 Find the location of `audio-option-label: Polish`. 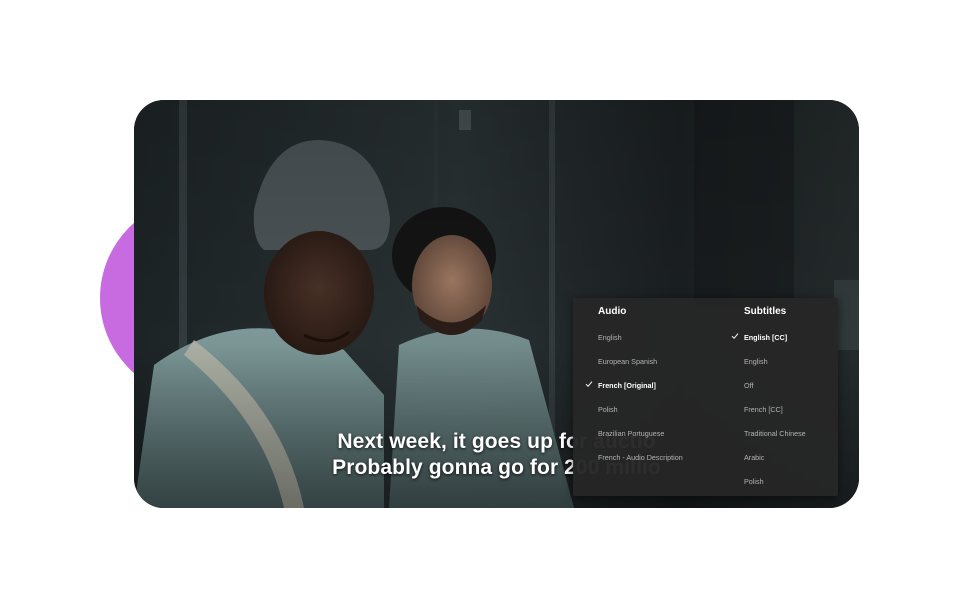

audio-option-label: Polish is located at coordinates (608, 409).